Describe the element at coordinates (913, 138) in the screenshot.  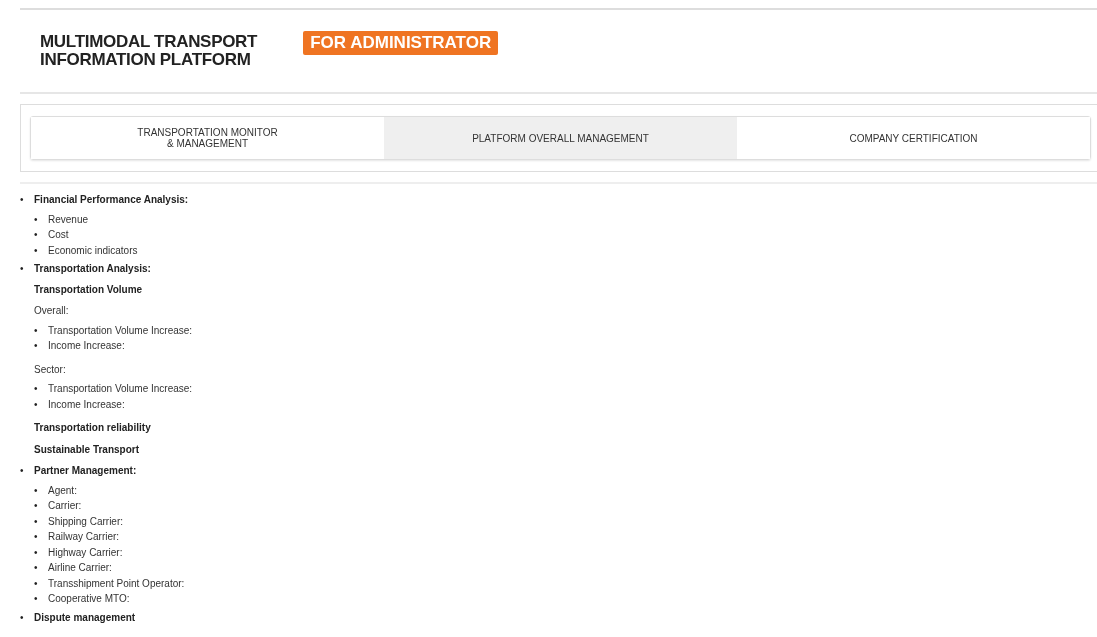
I see `nav-tab: COMPANY CERTIFICATION` at that location.